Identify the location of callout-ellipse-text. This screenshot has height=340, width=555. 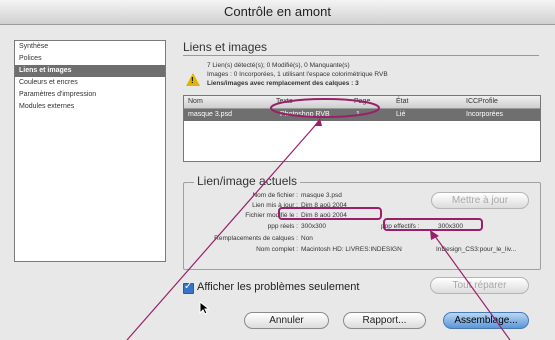
(325, 108).